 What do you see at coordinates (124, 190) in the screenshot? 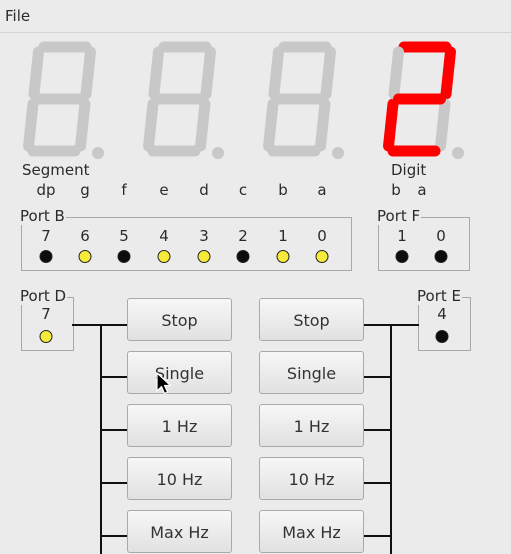
I see `segment-letter-f: f` at bounding box center [124, 190].